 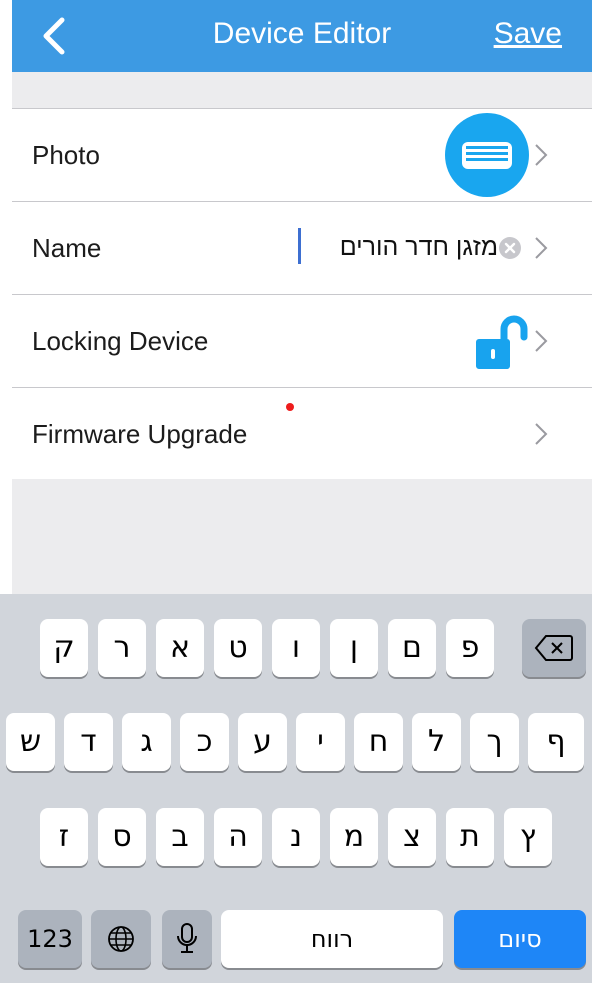 I want to click on numbers-key: 123, so click(x=50, y=939).